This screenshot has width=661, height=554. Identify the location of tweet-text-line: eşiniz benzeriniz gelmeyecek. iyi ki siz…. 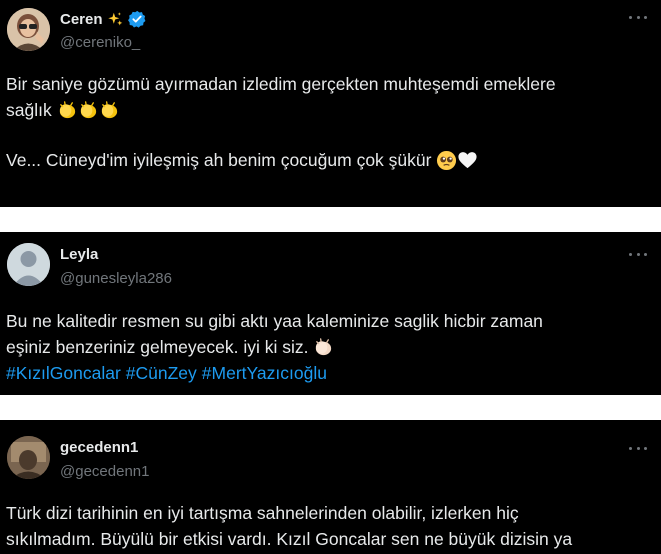
(157, 347).